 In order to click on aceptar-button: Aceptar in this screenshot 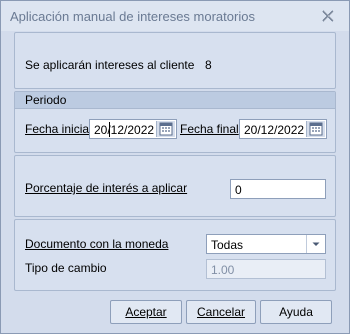, I will do `click(146, 312)`.